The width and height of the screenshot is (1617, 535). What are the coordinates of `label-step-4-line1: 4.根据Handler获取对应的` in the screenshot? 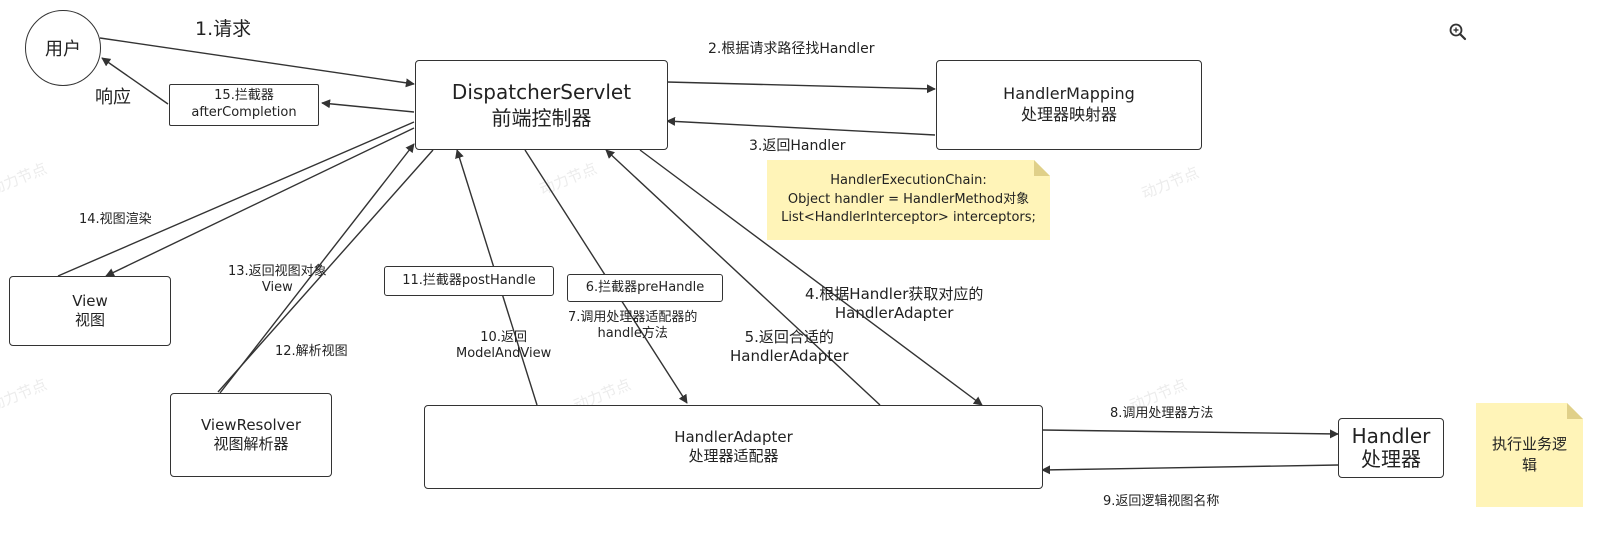 It's located at (894, 294).